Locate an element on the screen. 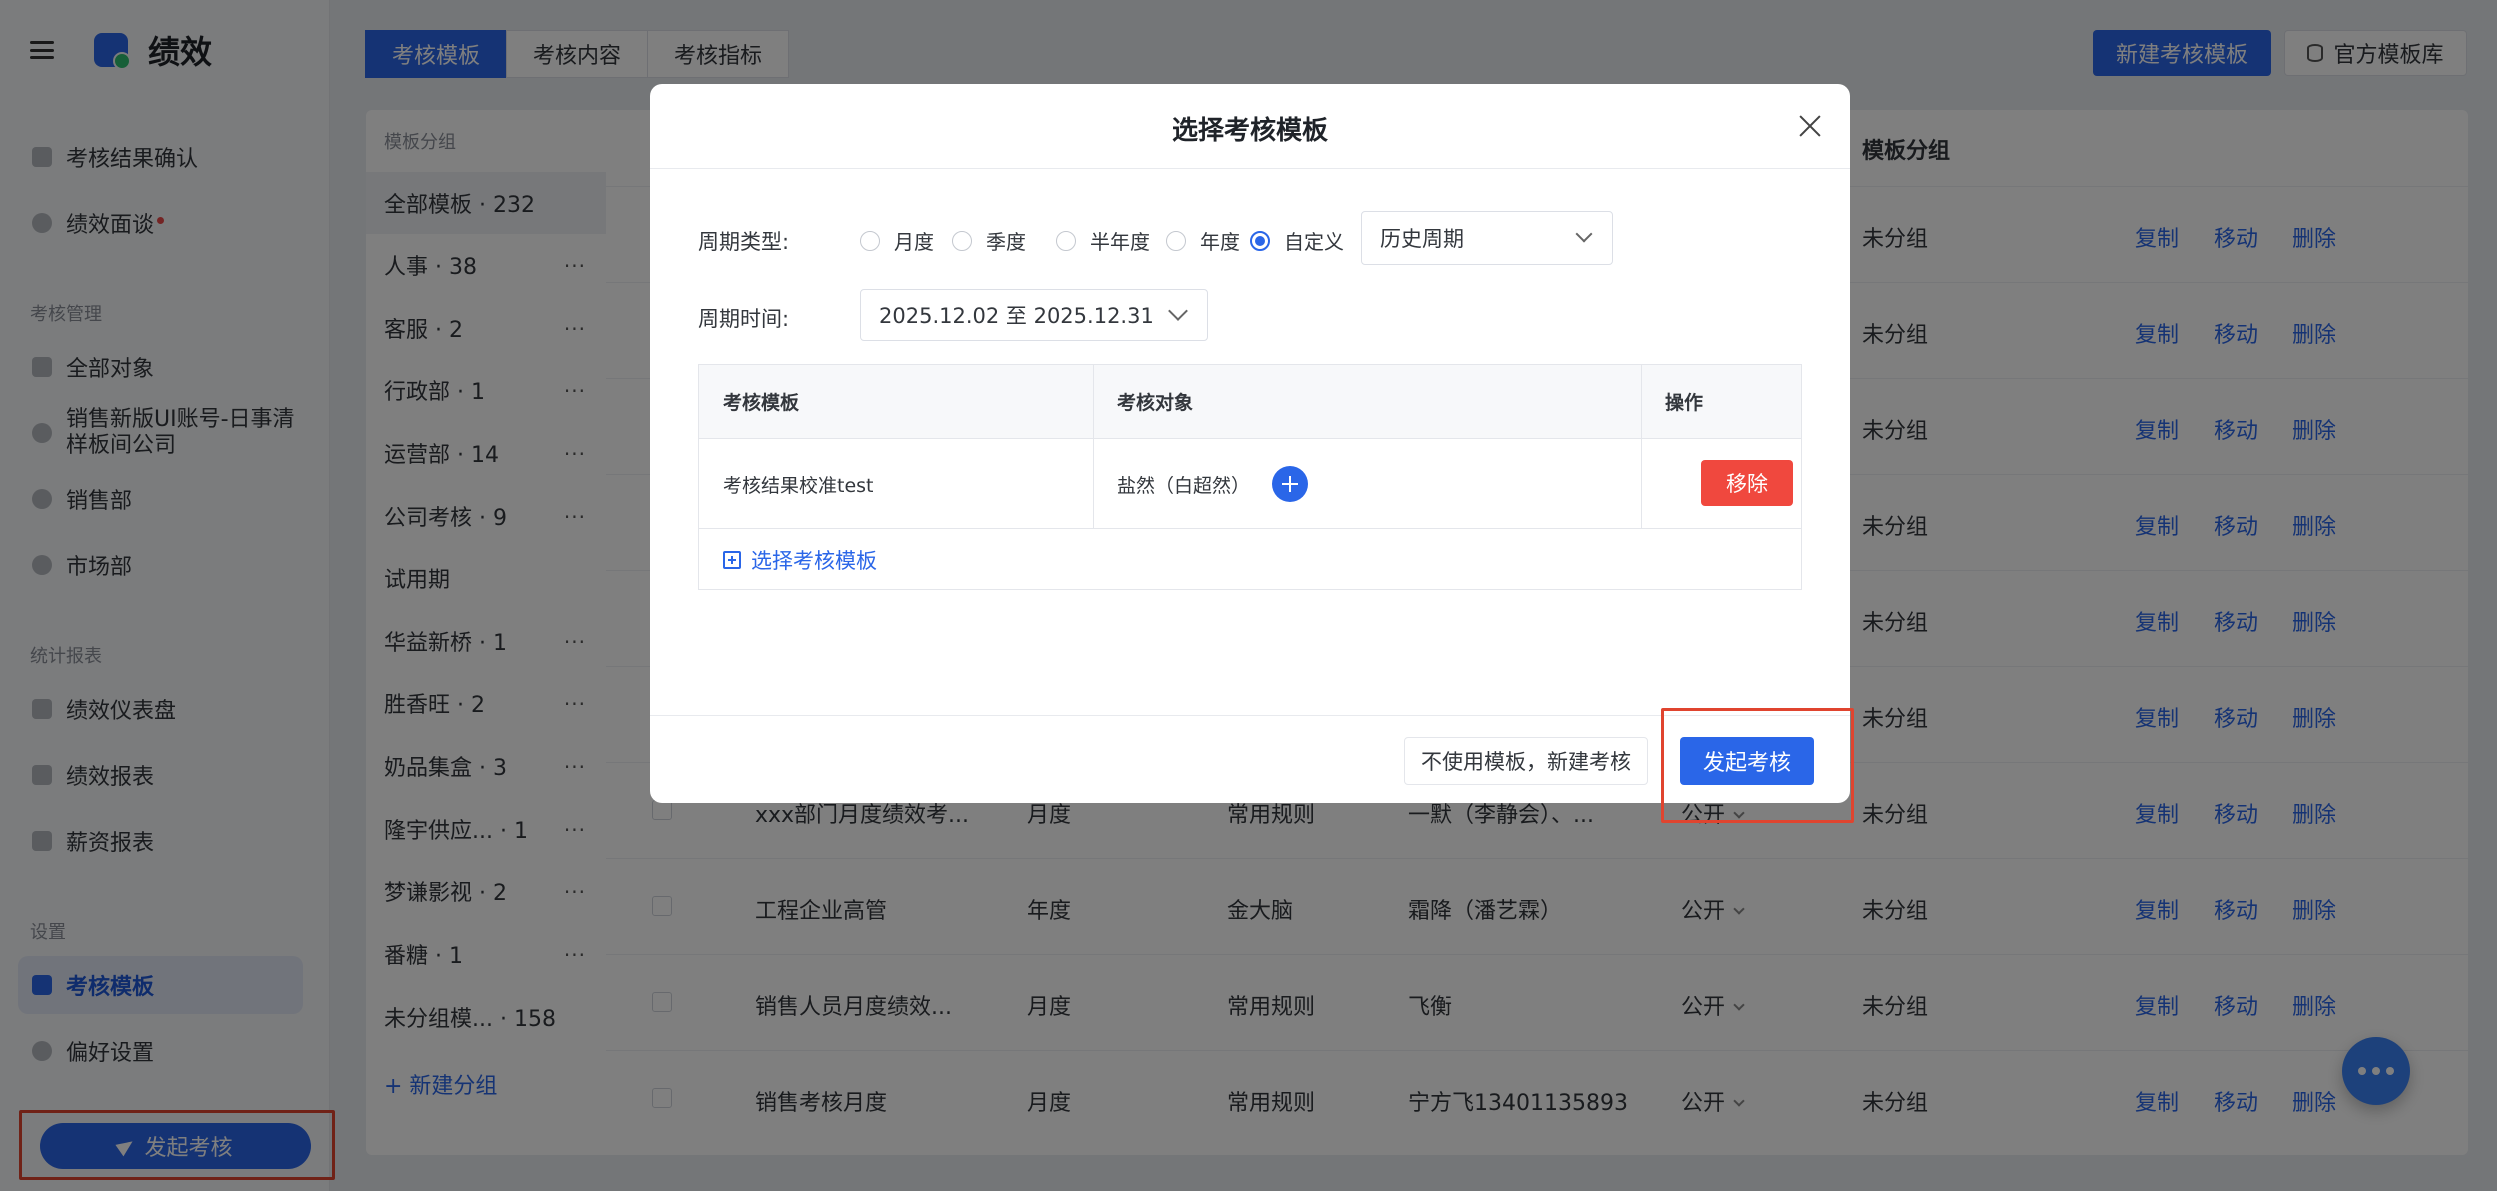 Image resolution: width=2497 pixels, height=1191 pixels. cycle-option-radio: 月度 is located at coordinates (897, 240).